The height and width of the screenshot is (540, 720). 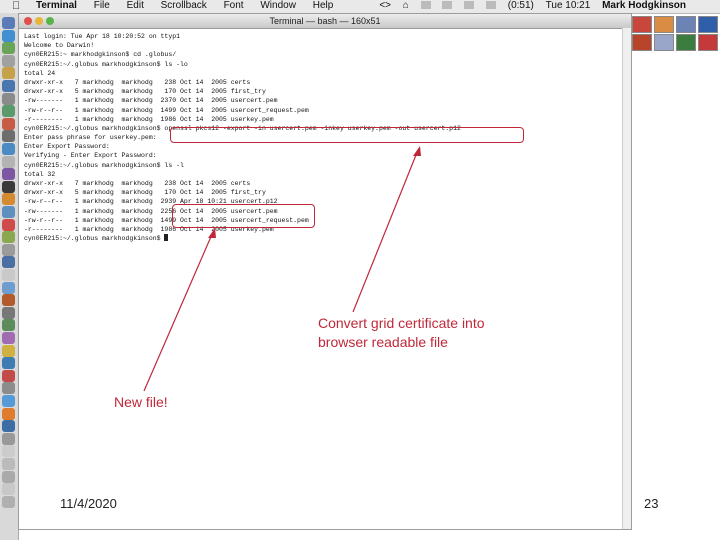 What do you see at coordinates (644, 5) in the screenshot?
I see `user-menu: Mark Hodgkinson` at bounding box center [644, 5].